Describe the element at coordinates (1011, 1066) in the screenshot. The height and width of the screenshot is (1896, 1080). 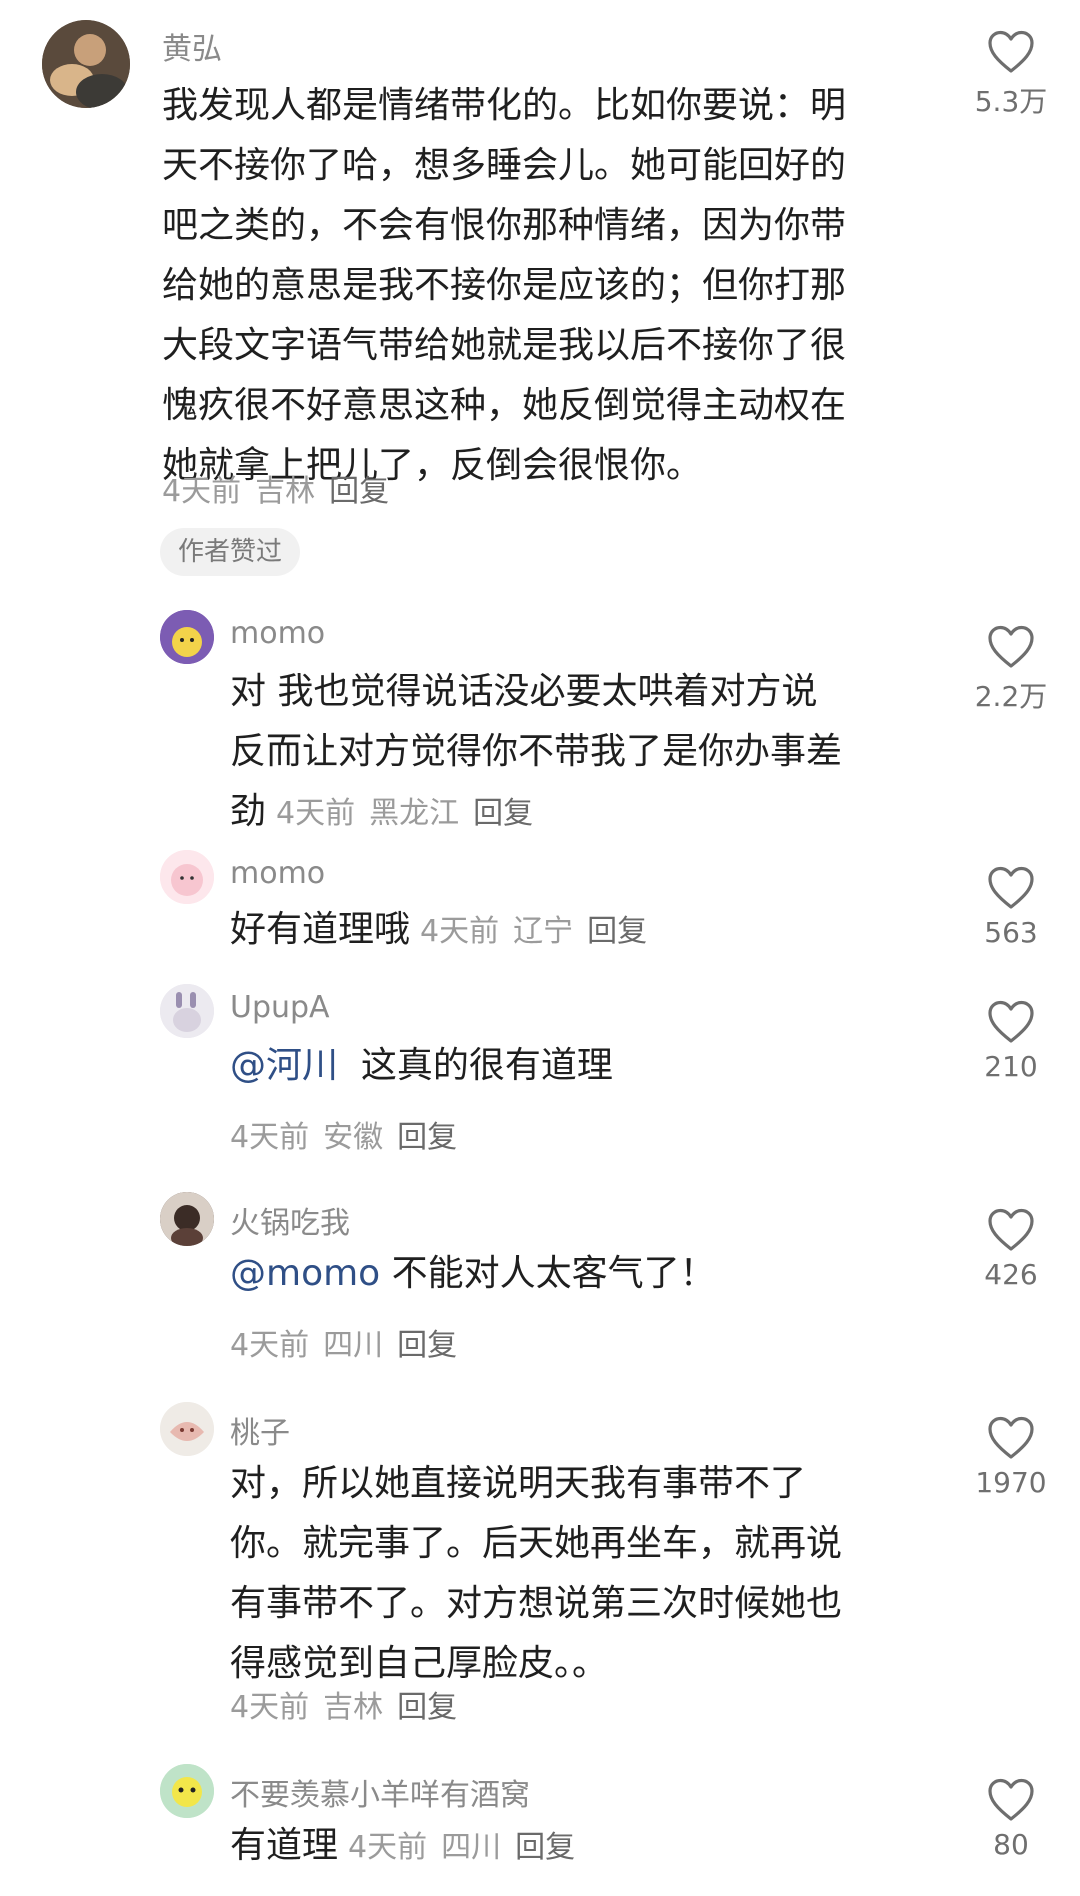
I see `like-count: 210` at that location.